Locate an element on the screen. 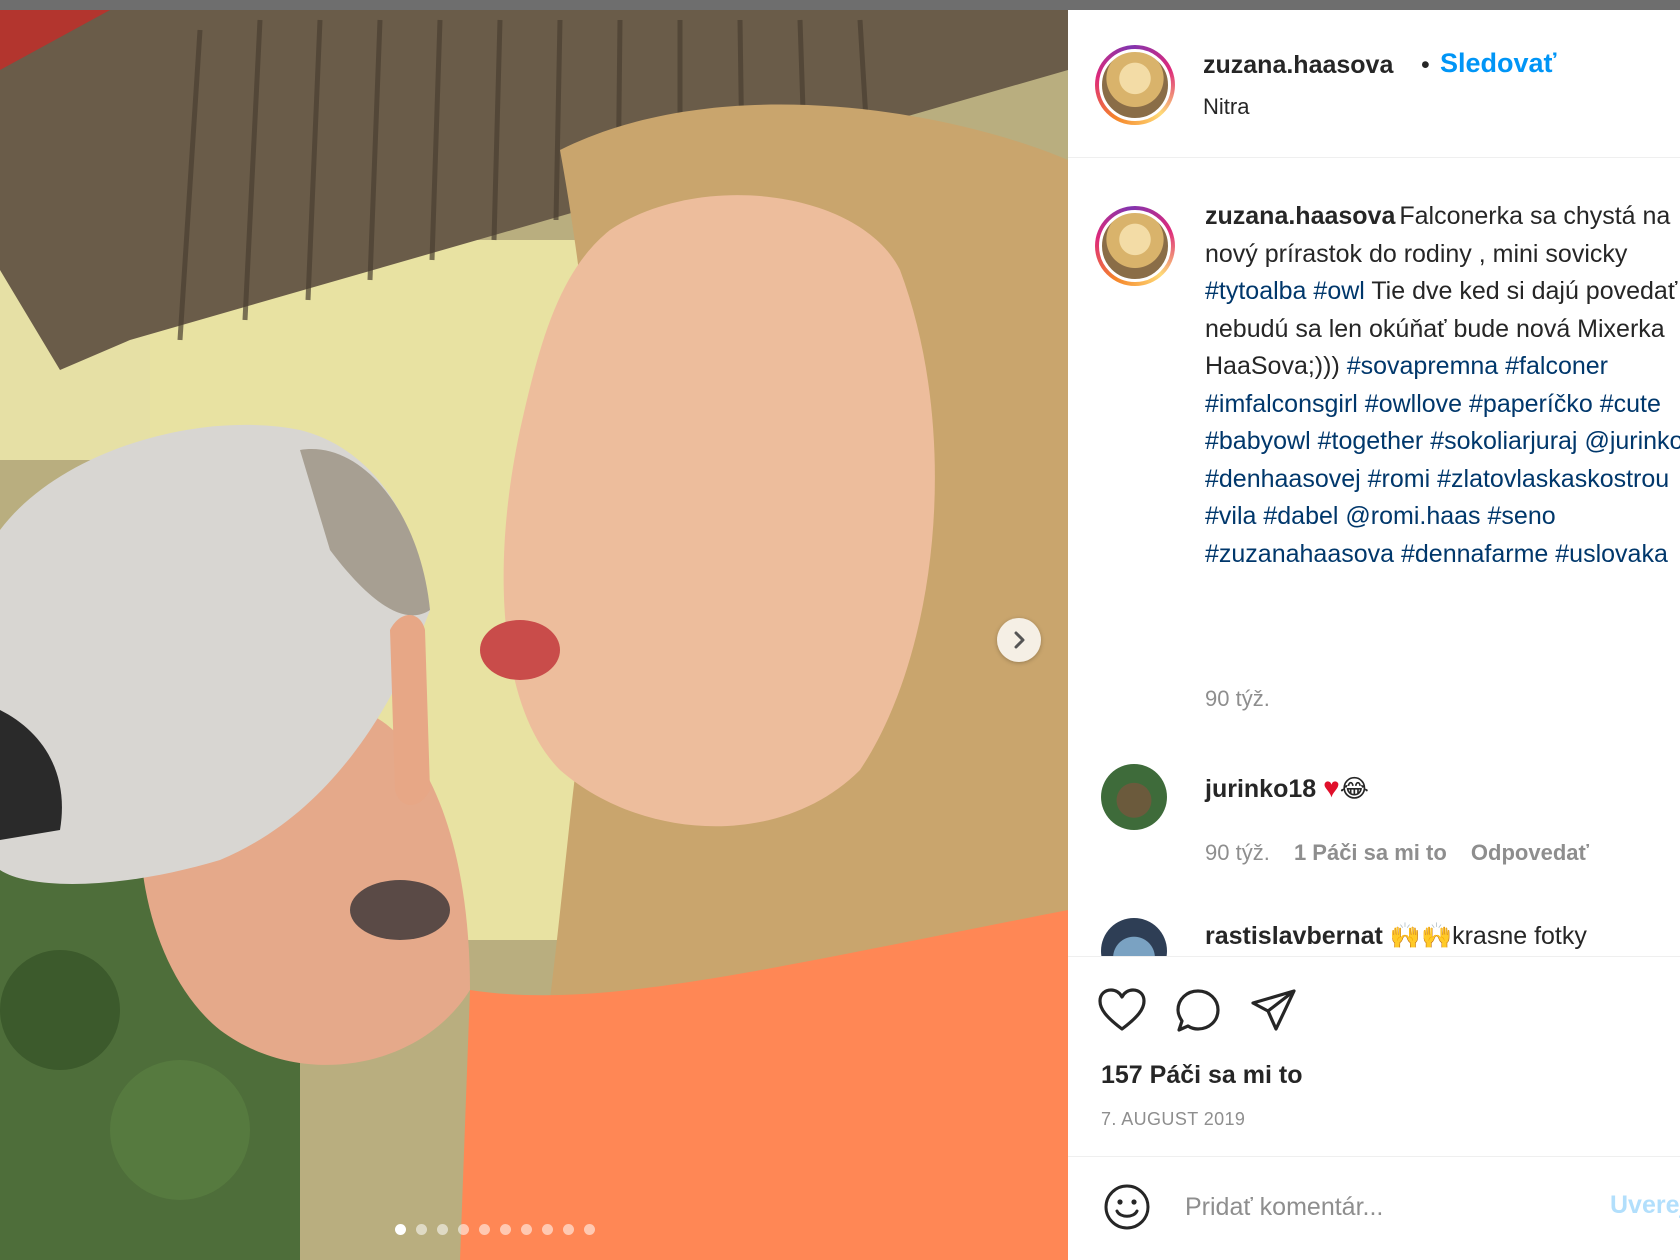 Image resolution: width=1680 pixels, height=1260 pixels. next-slide-button is located at coordinates (1019, 640).